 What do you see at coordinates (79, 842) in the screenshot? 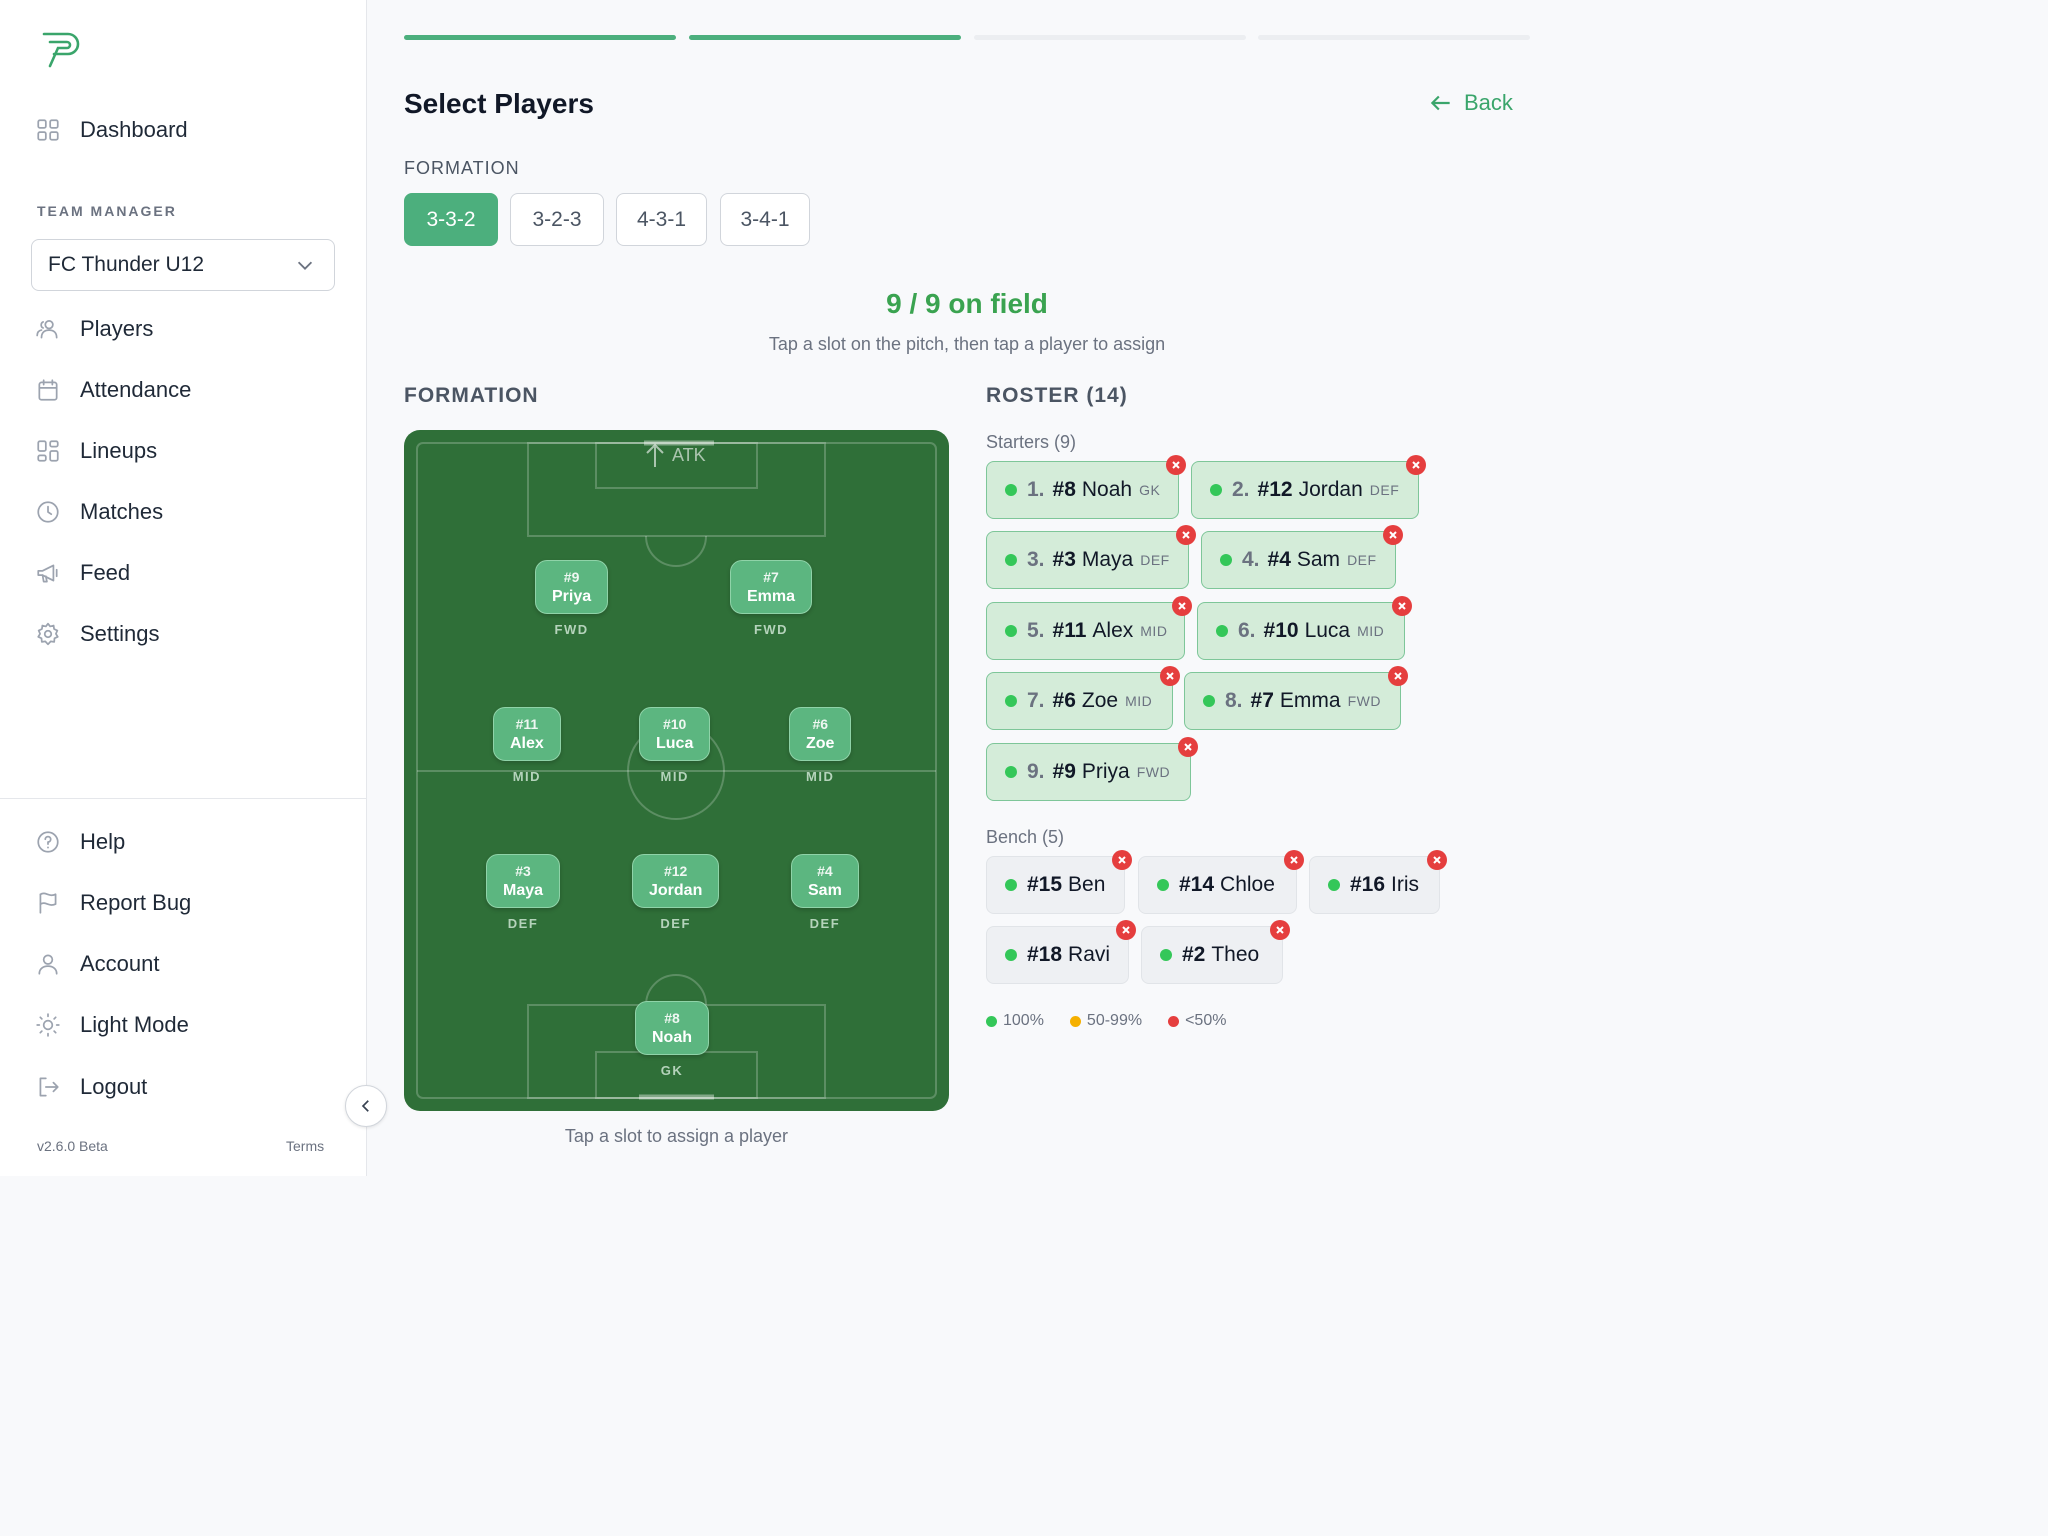
I see `nav-help: Help` at bounding box center [79, 842].